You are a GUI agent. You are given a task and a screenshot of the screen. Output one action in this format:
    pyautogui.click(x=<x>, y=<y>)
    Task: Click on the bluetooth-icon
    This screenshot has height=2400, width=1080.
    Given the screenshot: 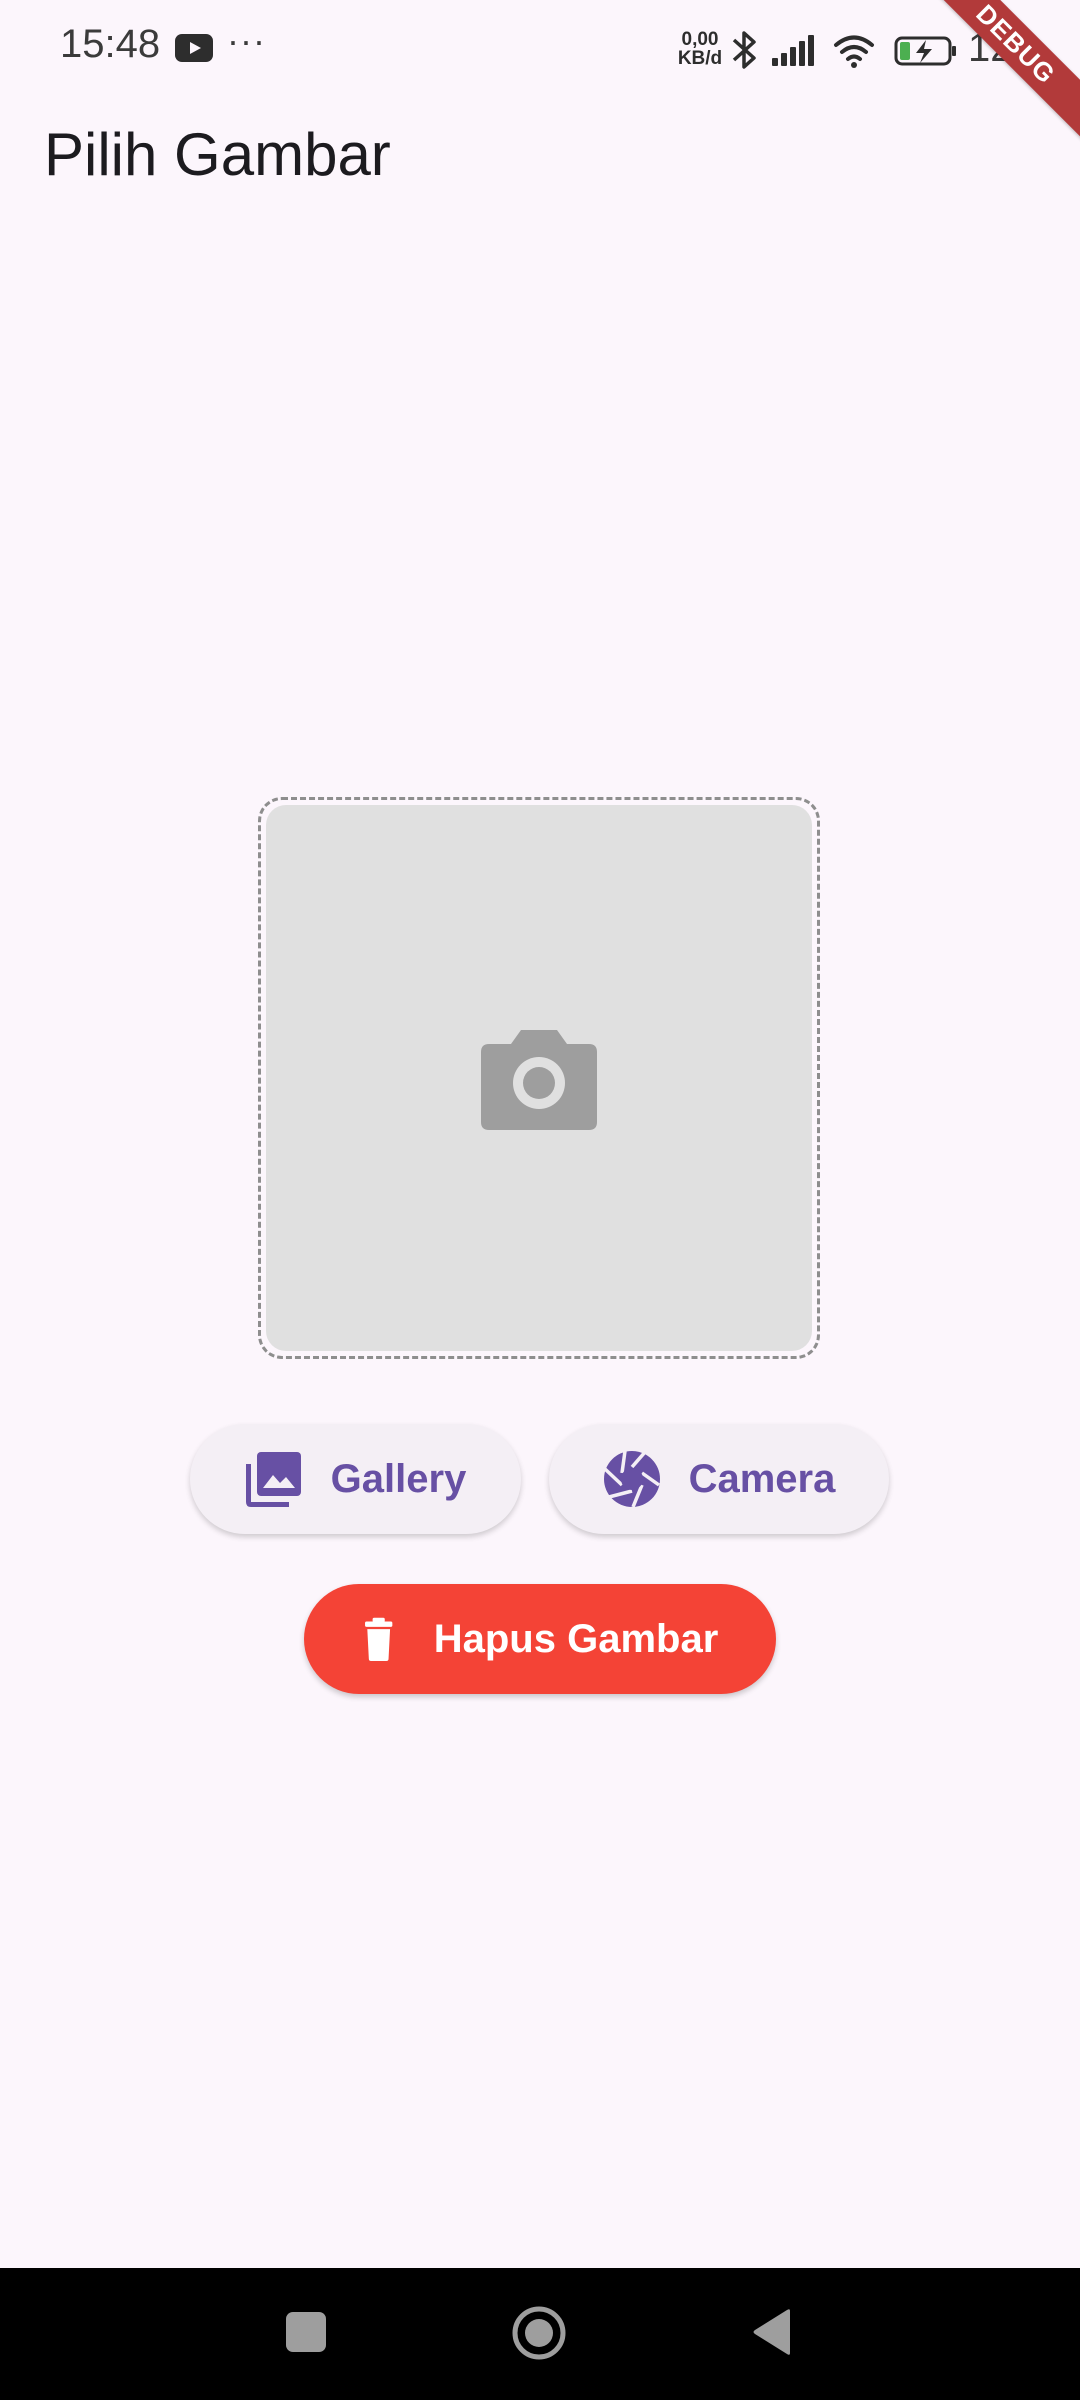 What is the action you would take?
    pyautogui.click(x=744, y=50)
    